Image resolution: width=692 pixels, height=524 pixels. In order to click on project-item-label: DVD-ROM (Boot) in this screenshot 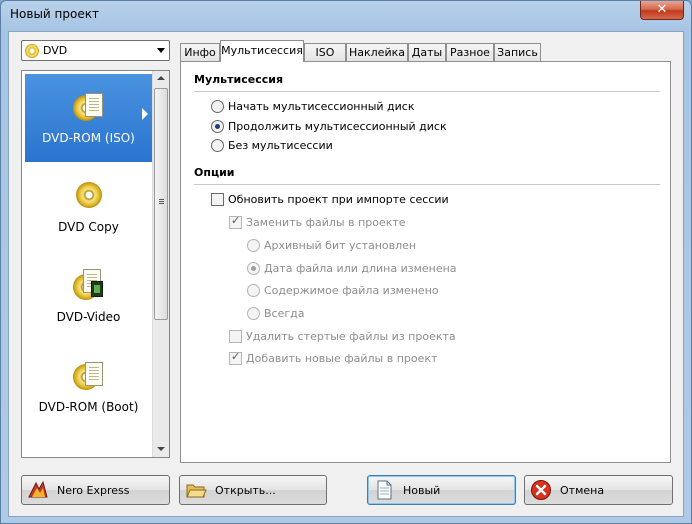, I will do `click(88, 407)`.